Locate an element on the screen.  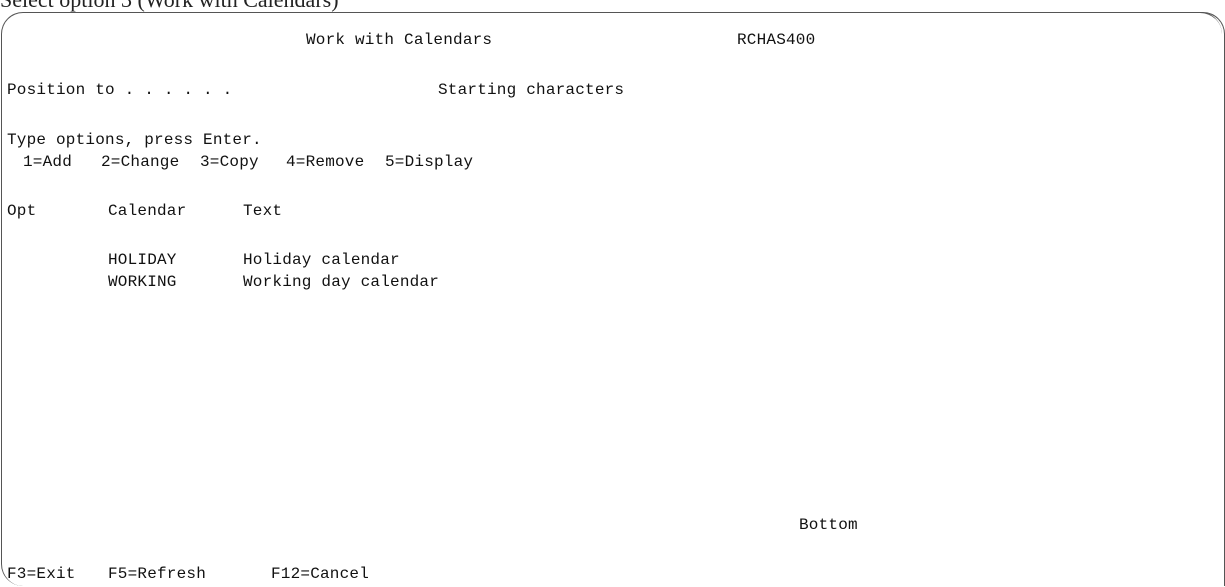
position-to-input is located at coordinates (360, 90).